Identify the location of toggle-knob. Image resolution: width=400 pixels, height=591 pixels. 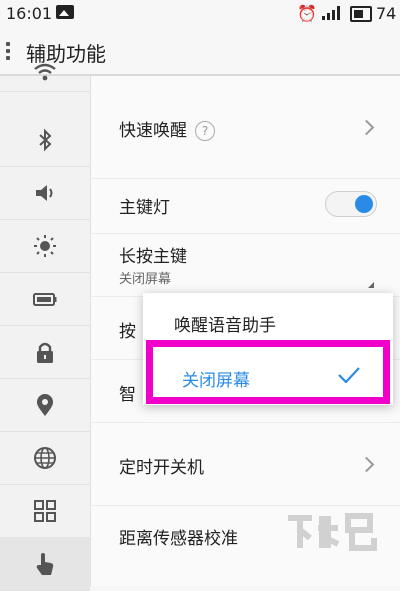
(364, 204).